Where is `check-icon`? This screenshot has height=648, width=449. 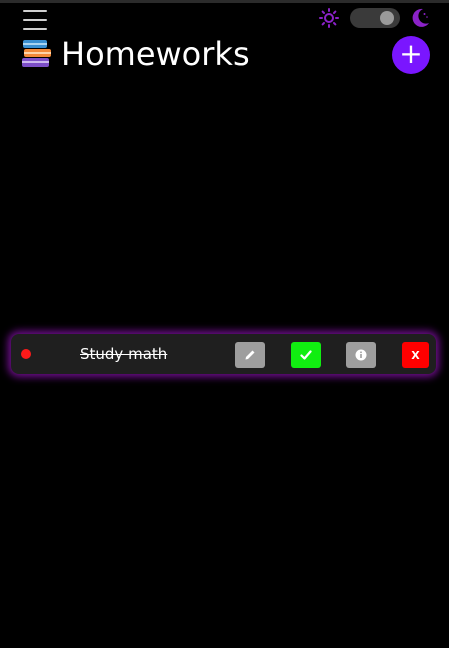 check-icon is located at coordinates (306, 355).